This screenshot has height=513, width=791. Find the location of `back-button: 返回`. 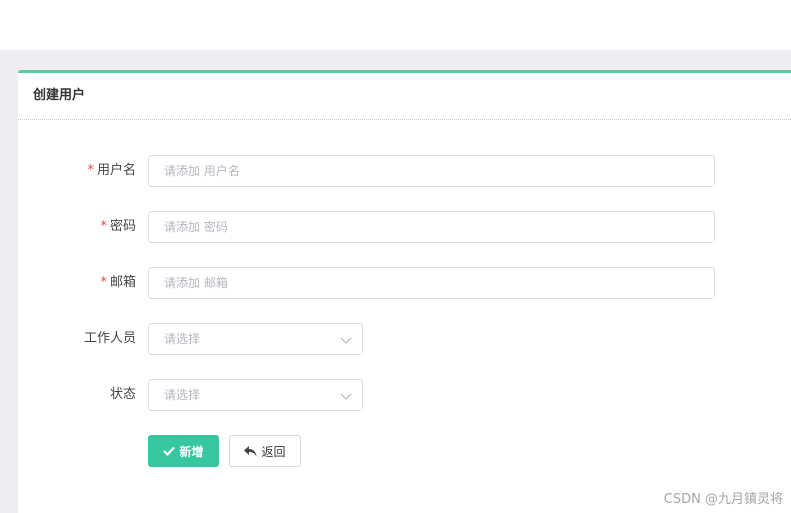

back-button: 返回 is located at coordinates (265, 451).